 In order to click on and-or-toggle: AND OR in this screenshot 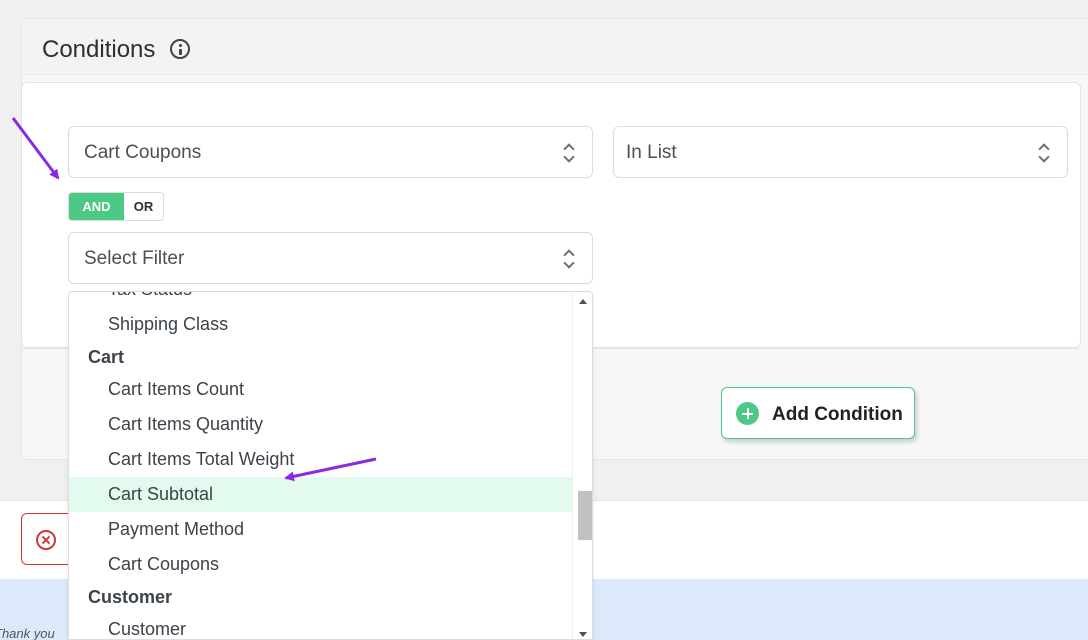, I will do `click(116, 206)`.